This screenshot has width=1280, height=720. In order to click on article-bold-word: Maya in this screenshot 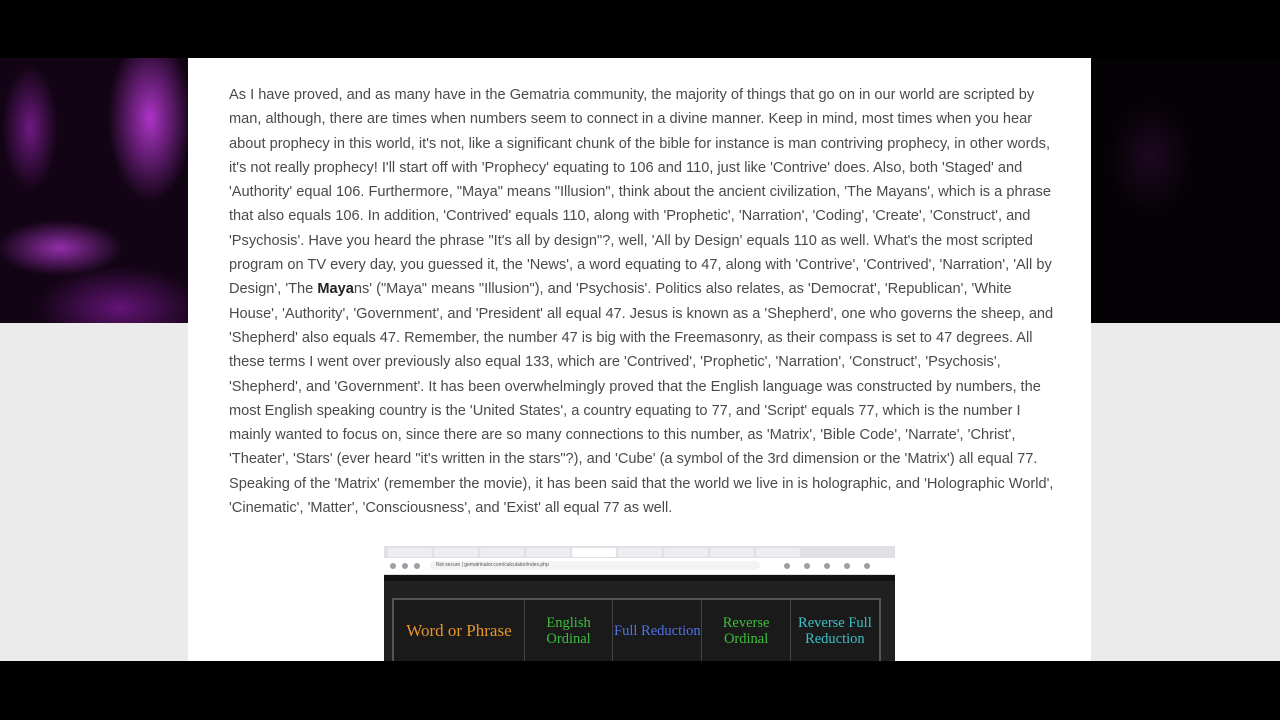, I will do `click(335, 289)`.